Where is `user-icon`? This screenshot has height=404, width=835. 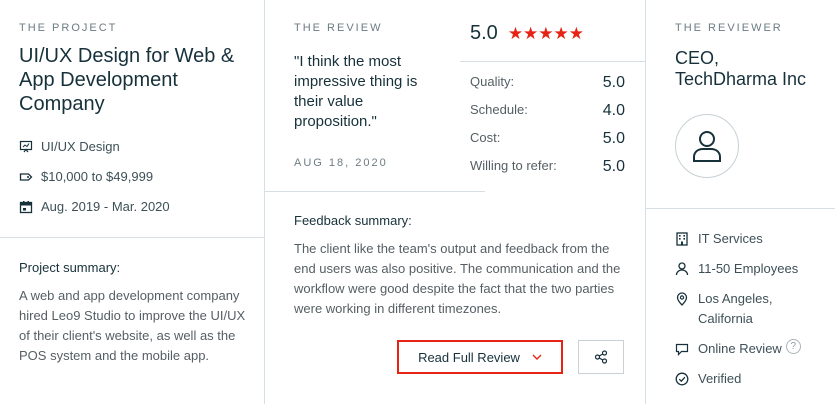 user-icon is located at coordinates (707, 146).